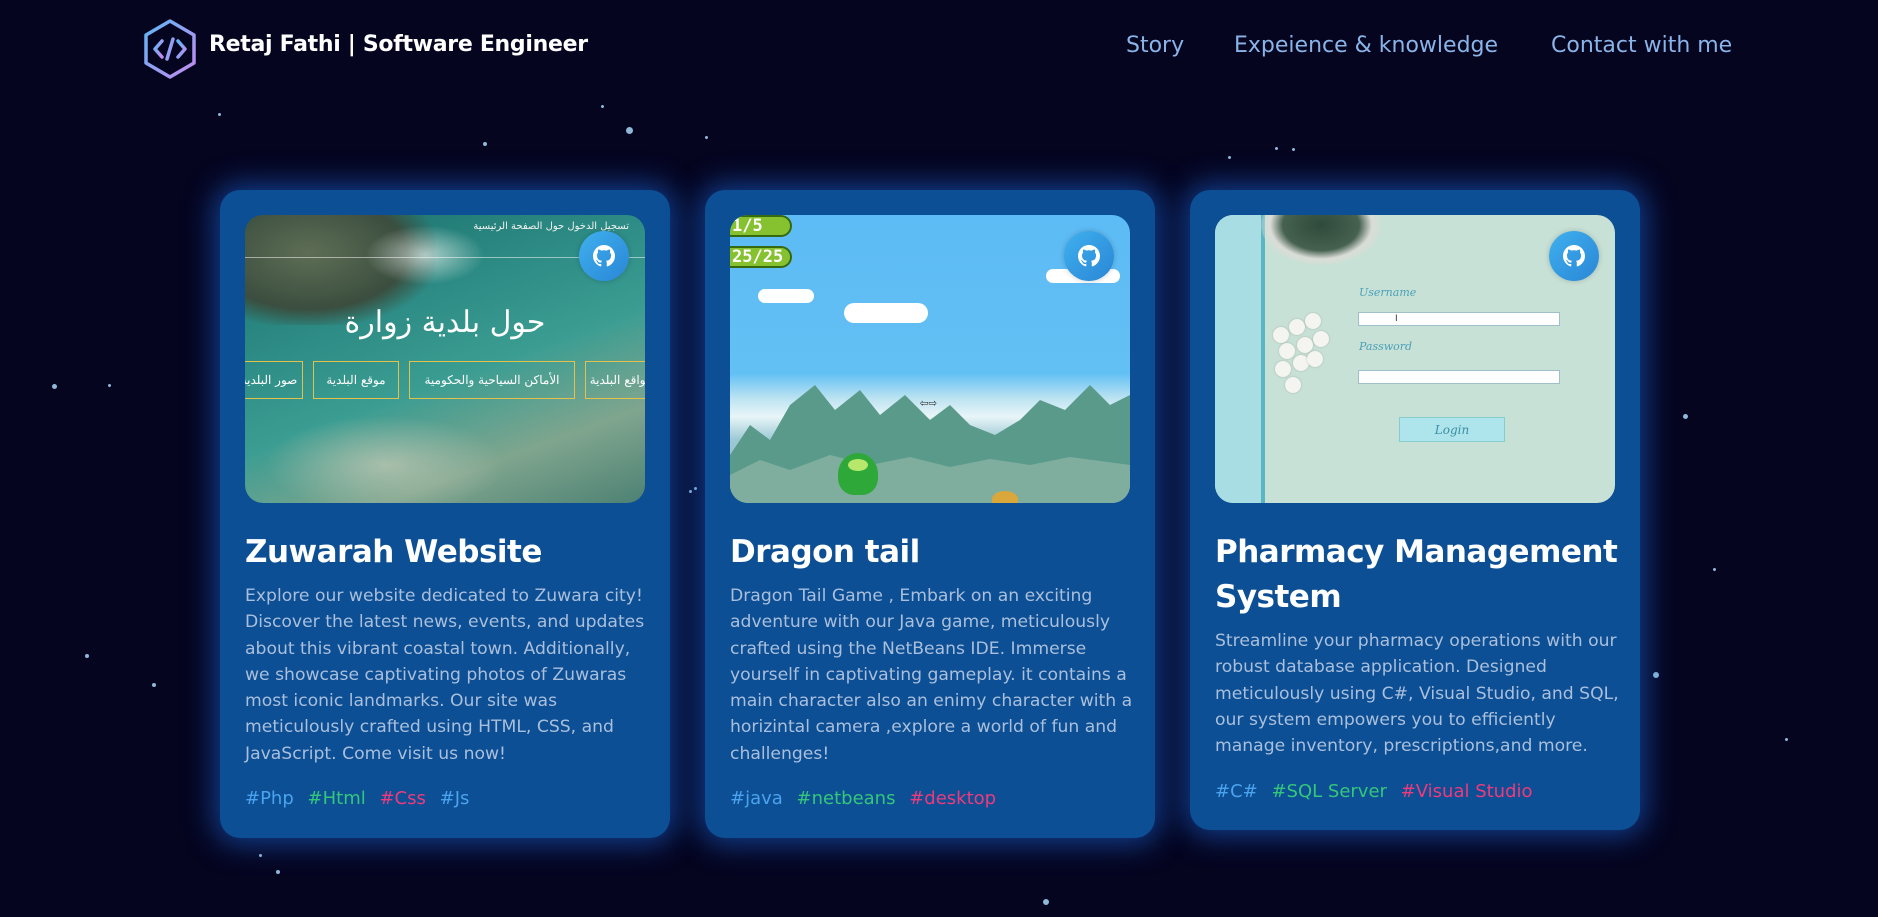 The height and width of the screenshot is (917, 1878). What do you see at coordinates (455, 798) in the screenshot?
I see `tag-js: #Js` at bounding box center [455, 798].